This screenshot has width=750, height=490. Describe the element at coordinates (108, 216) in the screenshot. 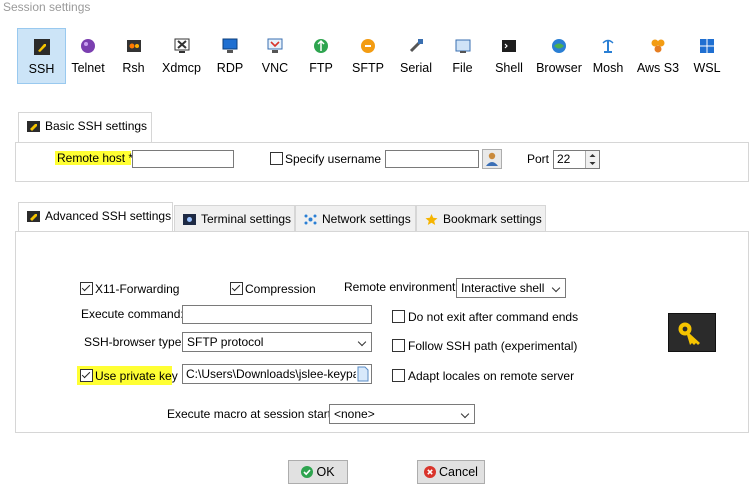

I see `tab-label: Advanced SSH settings` at that location.